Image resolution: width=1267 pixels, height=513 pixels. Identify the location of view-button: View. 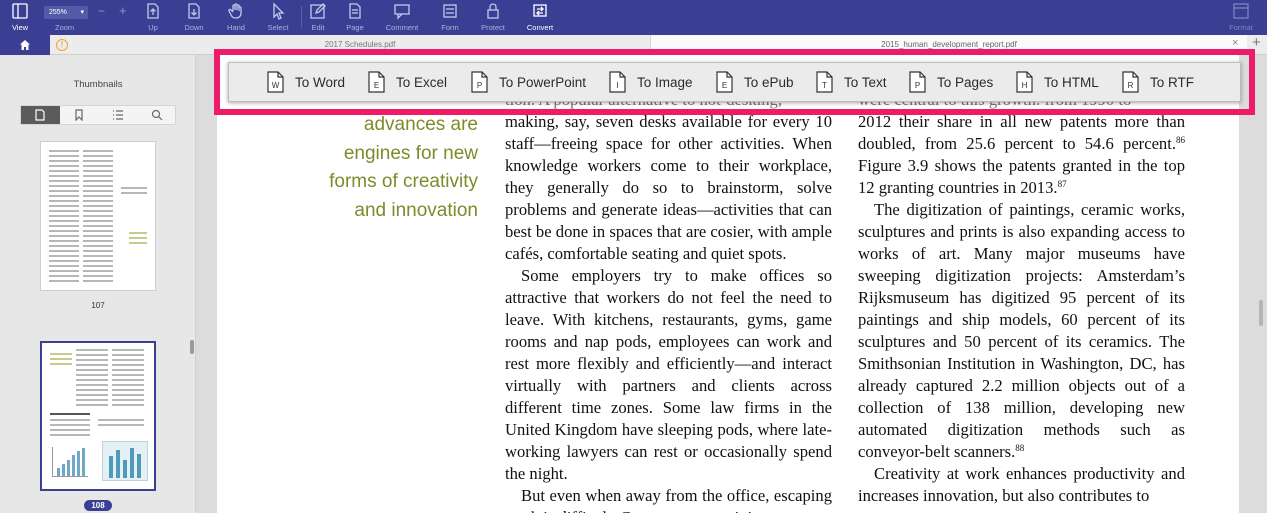
(21, 17).